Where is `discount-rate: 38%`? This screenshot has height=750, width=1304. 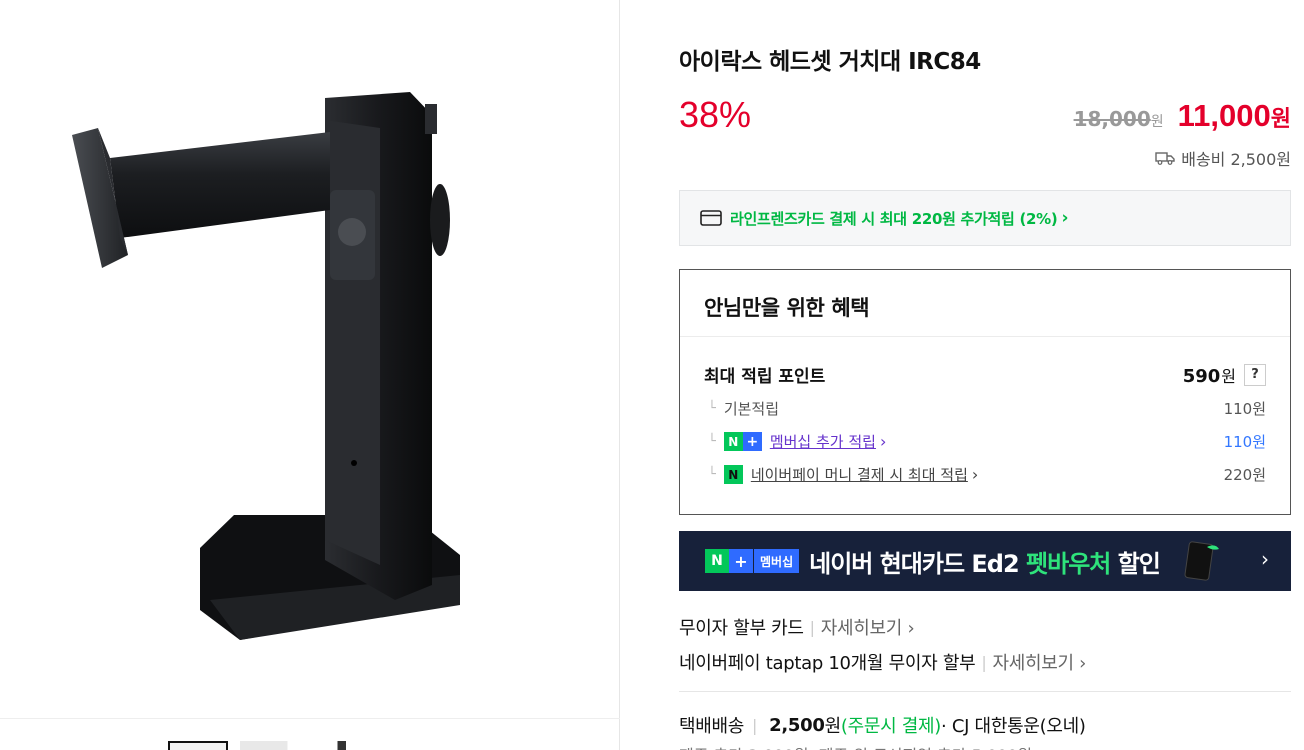
discount-rate: 38% is located at coordinates (715, 114).